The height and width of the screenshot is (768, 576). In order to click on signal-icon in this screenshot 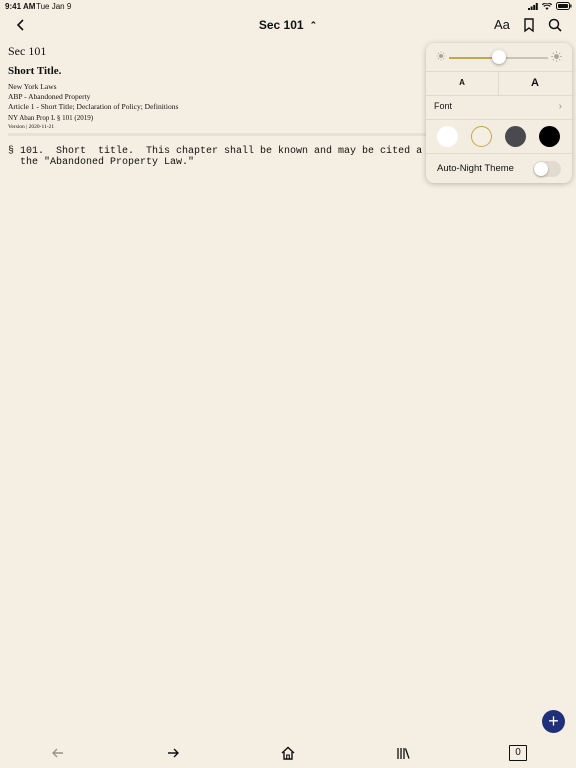, I will do `click(533, 6)`.